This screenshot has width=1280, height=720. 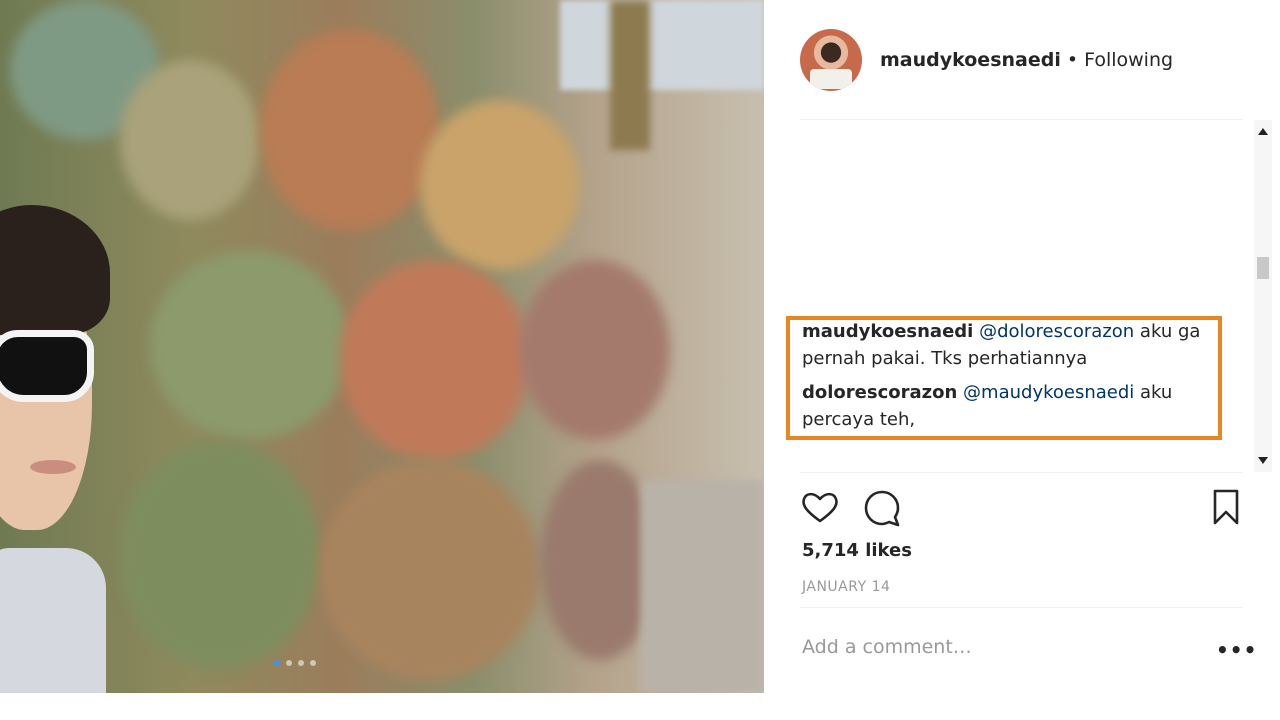 I want to click on header-text: maudykoesnaedi • Following, so click(x=1026, y=60).